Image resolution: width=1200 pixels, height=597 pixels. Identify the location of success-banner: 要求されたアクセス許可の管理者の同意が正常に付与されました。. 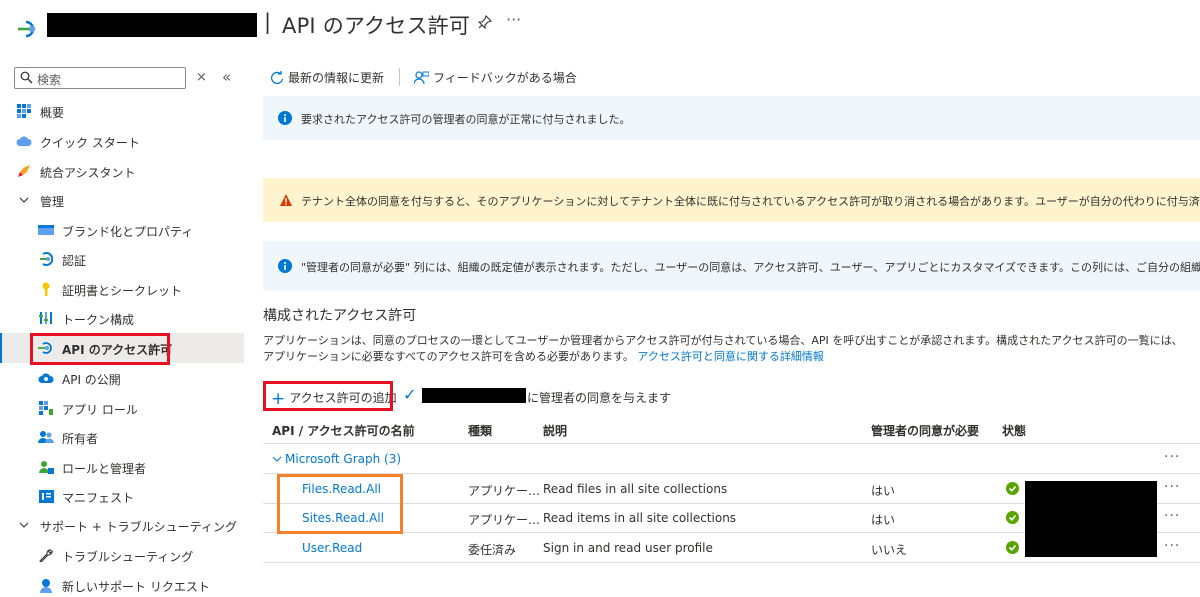
(731, 118).